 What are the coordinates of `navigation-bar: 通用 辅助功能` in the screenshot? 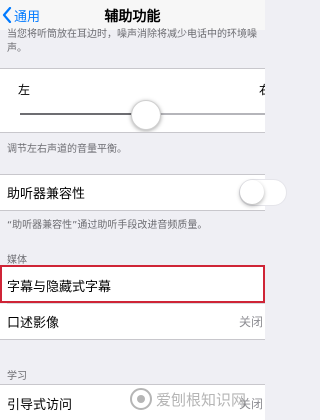 It's located at (132, 15).